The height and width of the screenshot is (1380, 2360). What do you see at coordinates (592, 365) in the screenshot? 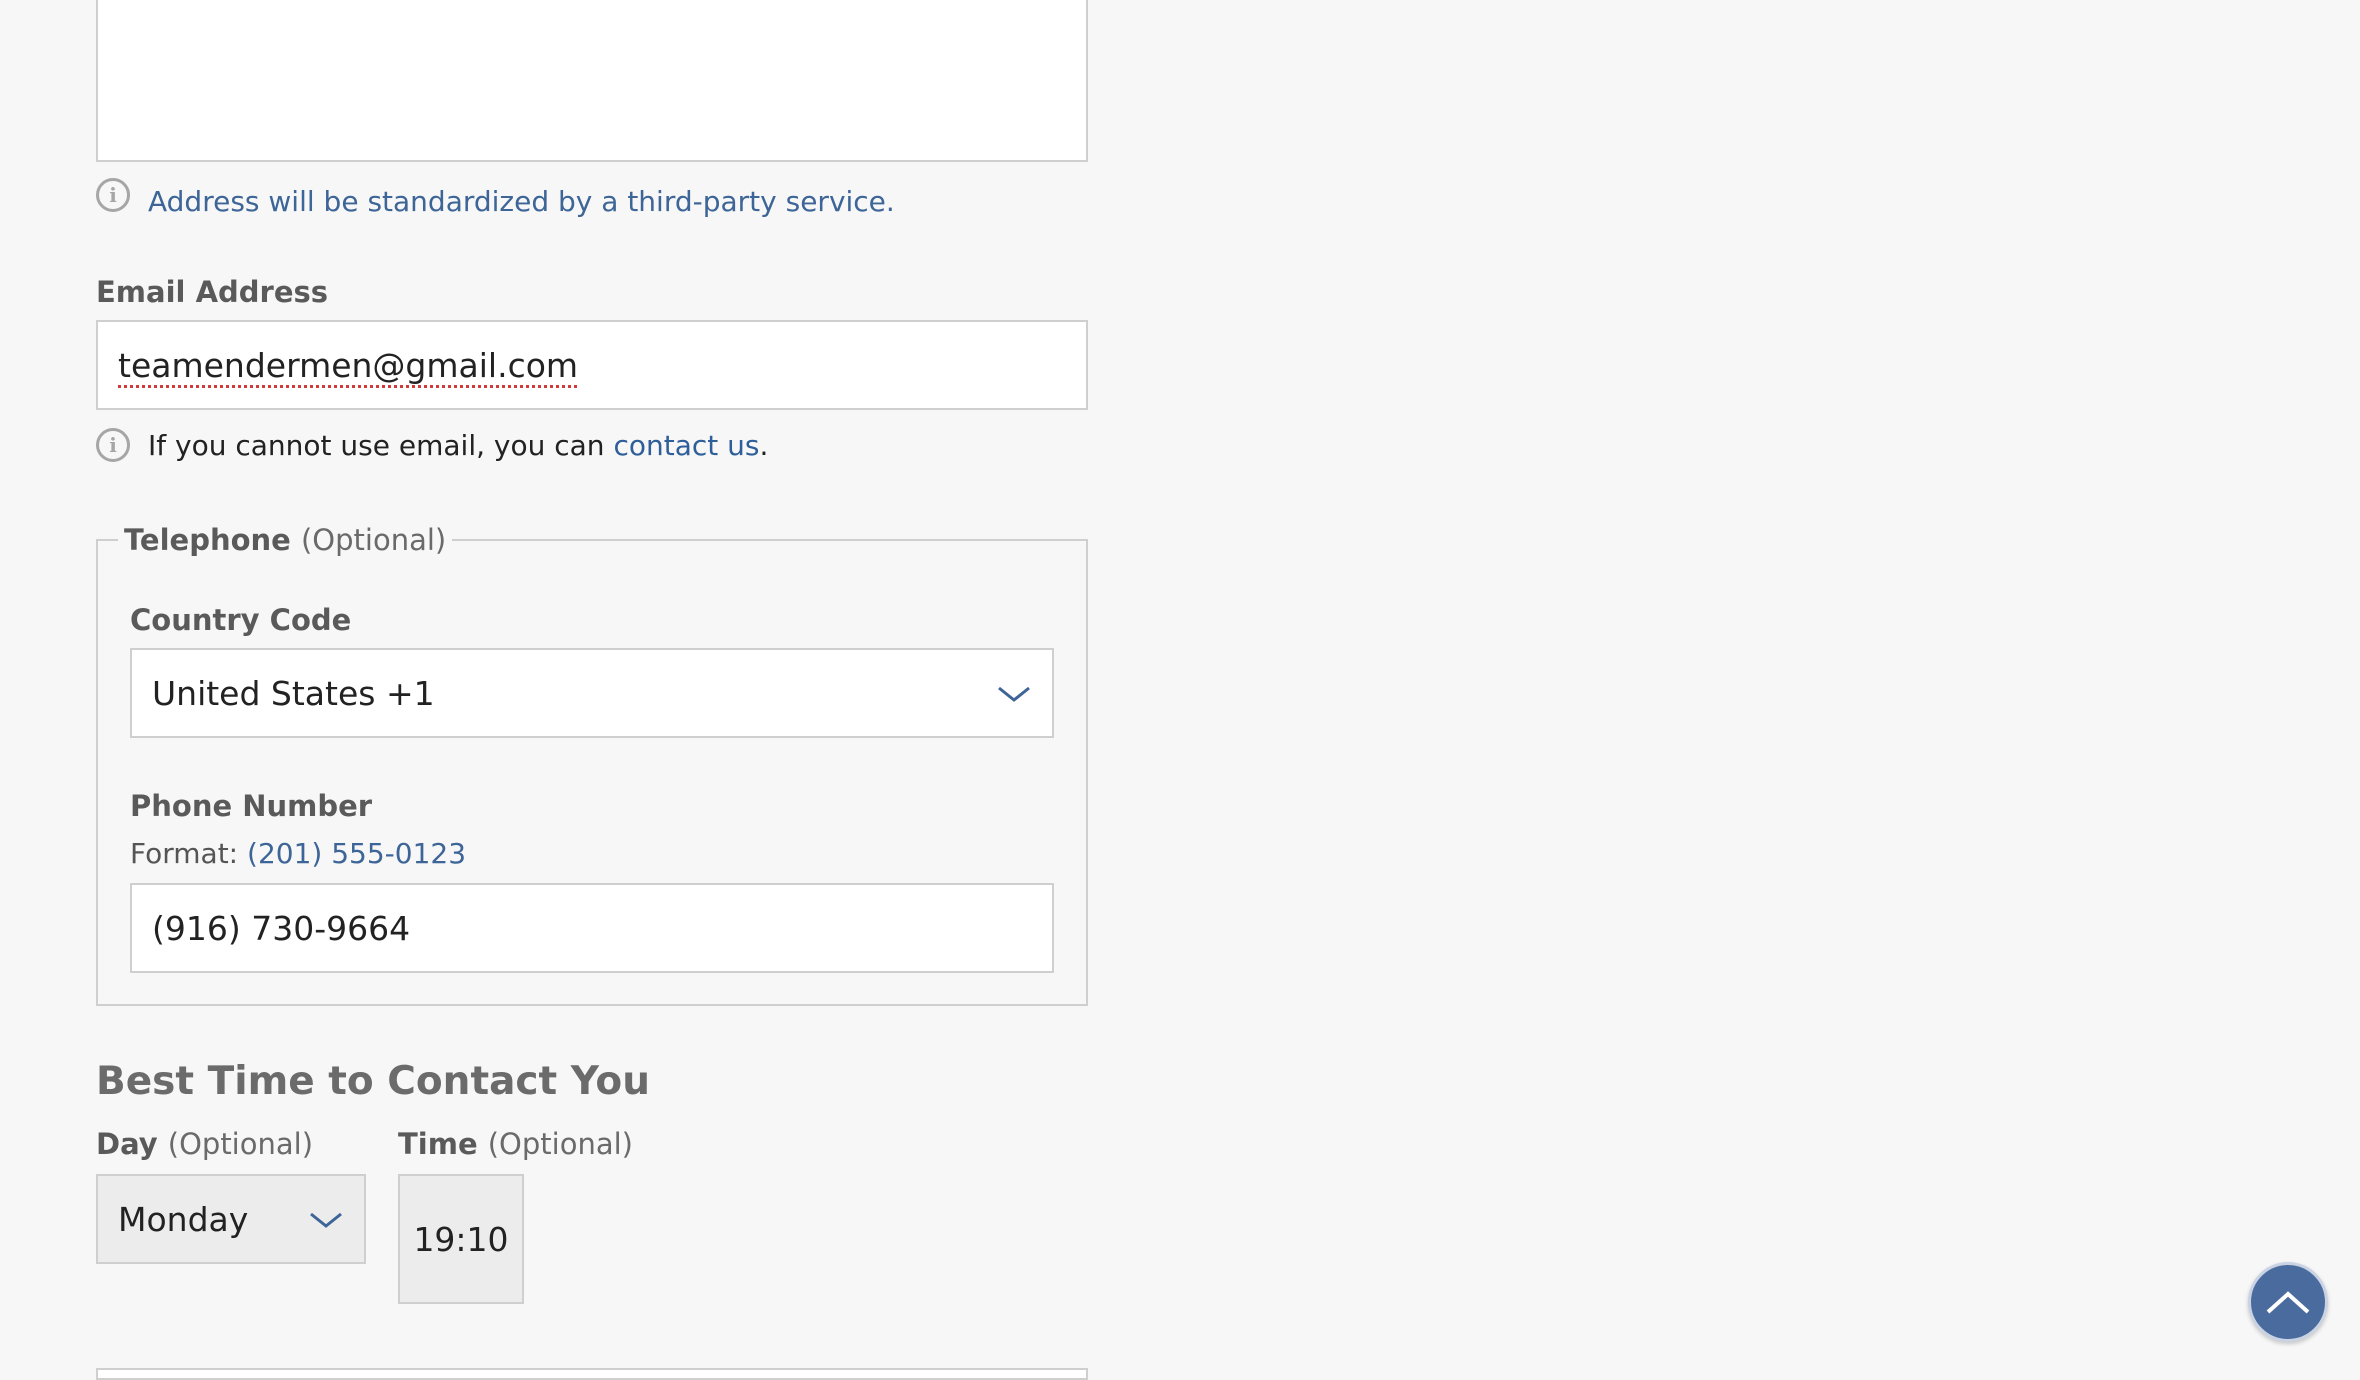
I see `email-field: teamendermen@gmail.com` at bounding box center [592, 365].